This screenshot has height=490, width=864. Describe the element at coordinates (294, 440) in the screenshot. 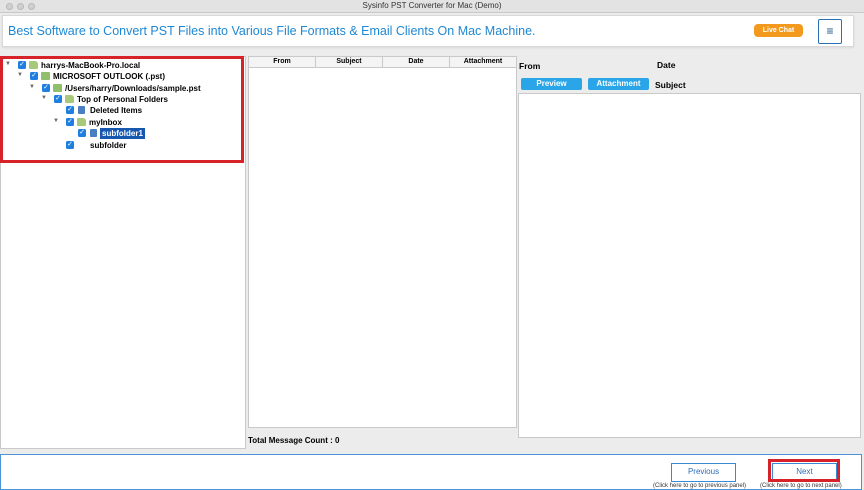

I see `total-message-count: Total Message Count : 0` at that location.